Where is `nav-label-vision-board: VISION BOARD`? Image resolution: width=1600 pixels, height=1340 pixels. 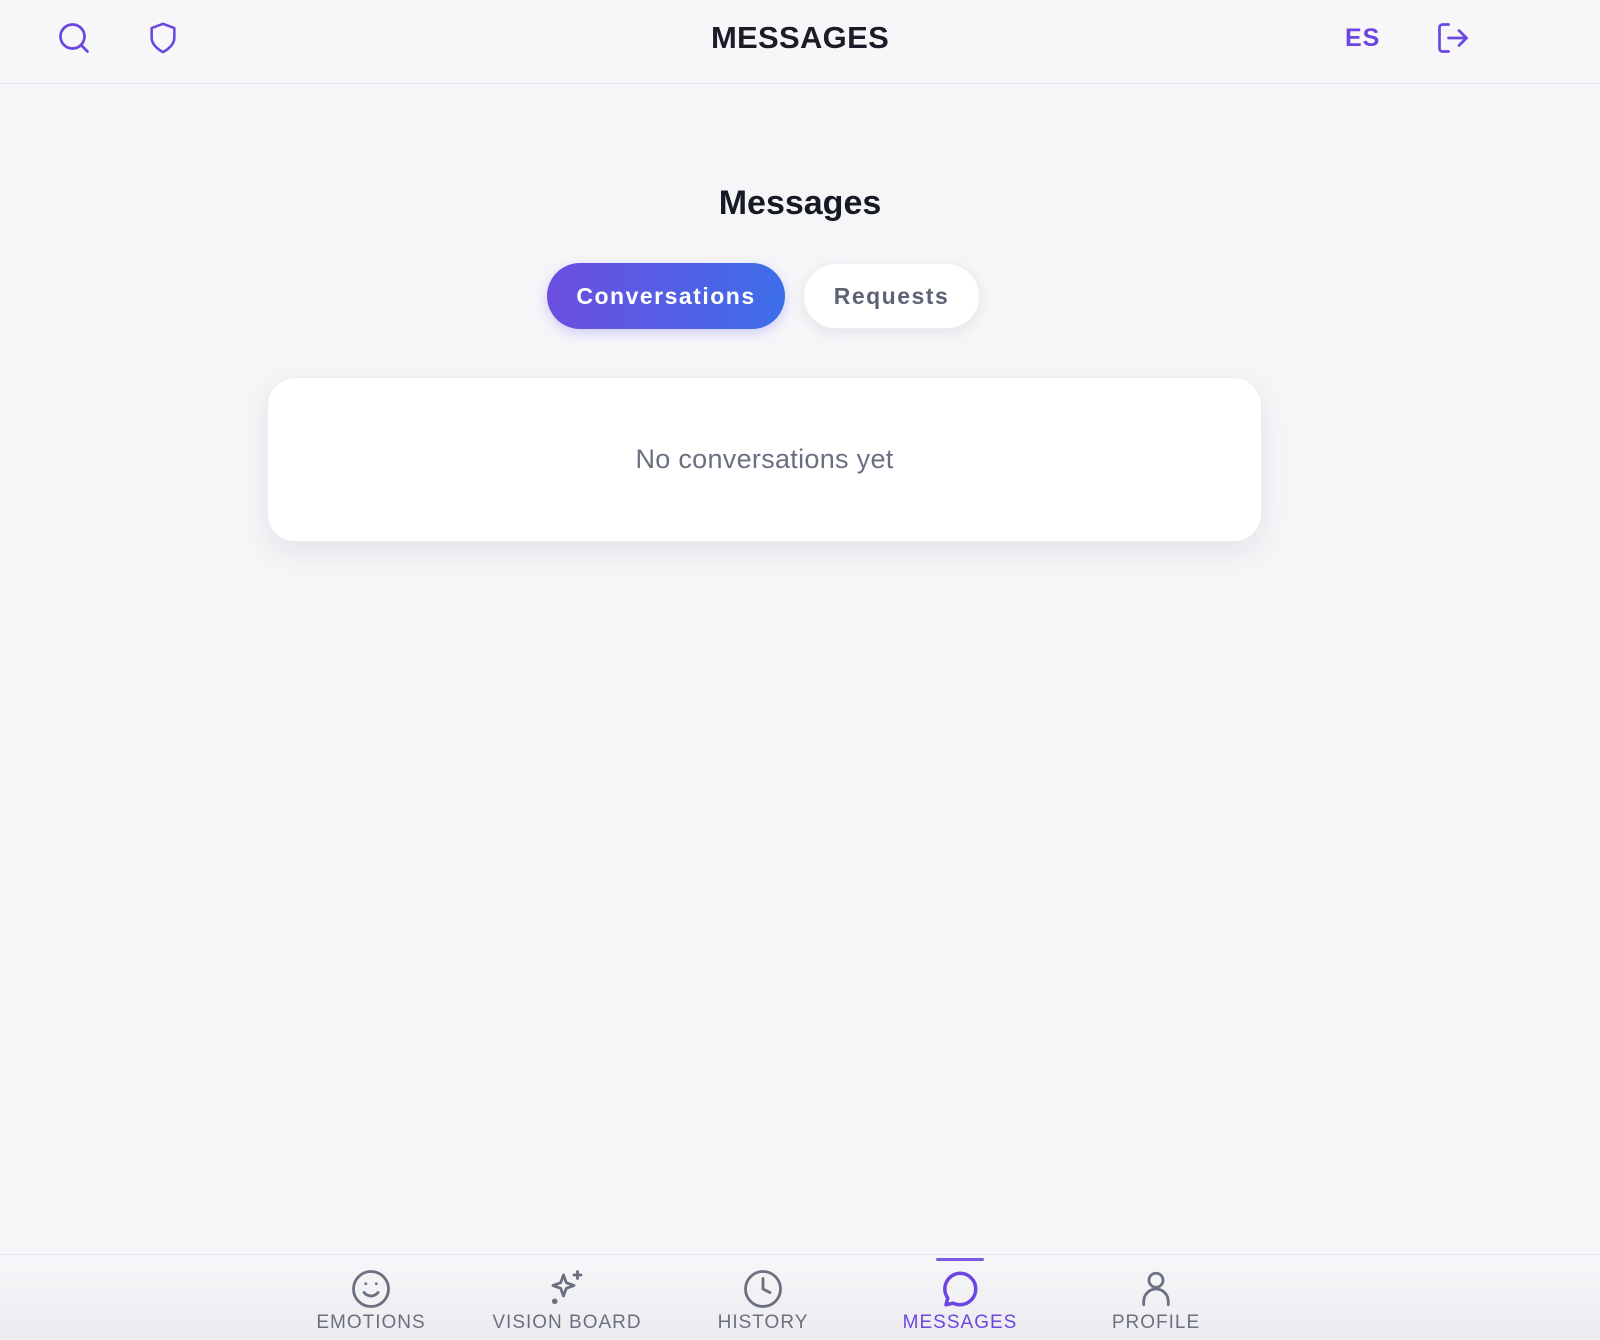
nav-label-vision-board: VISION BOARD is located at coordinates (567, 1322).